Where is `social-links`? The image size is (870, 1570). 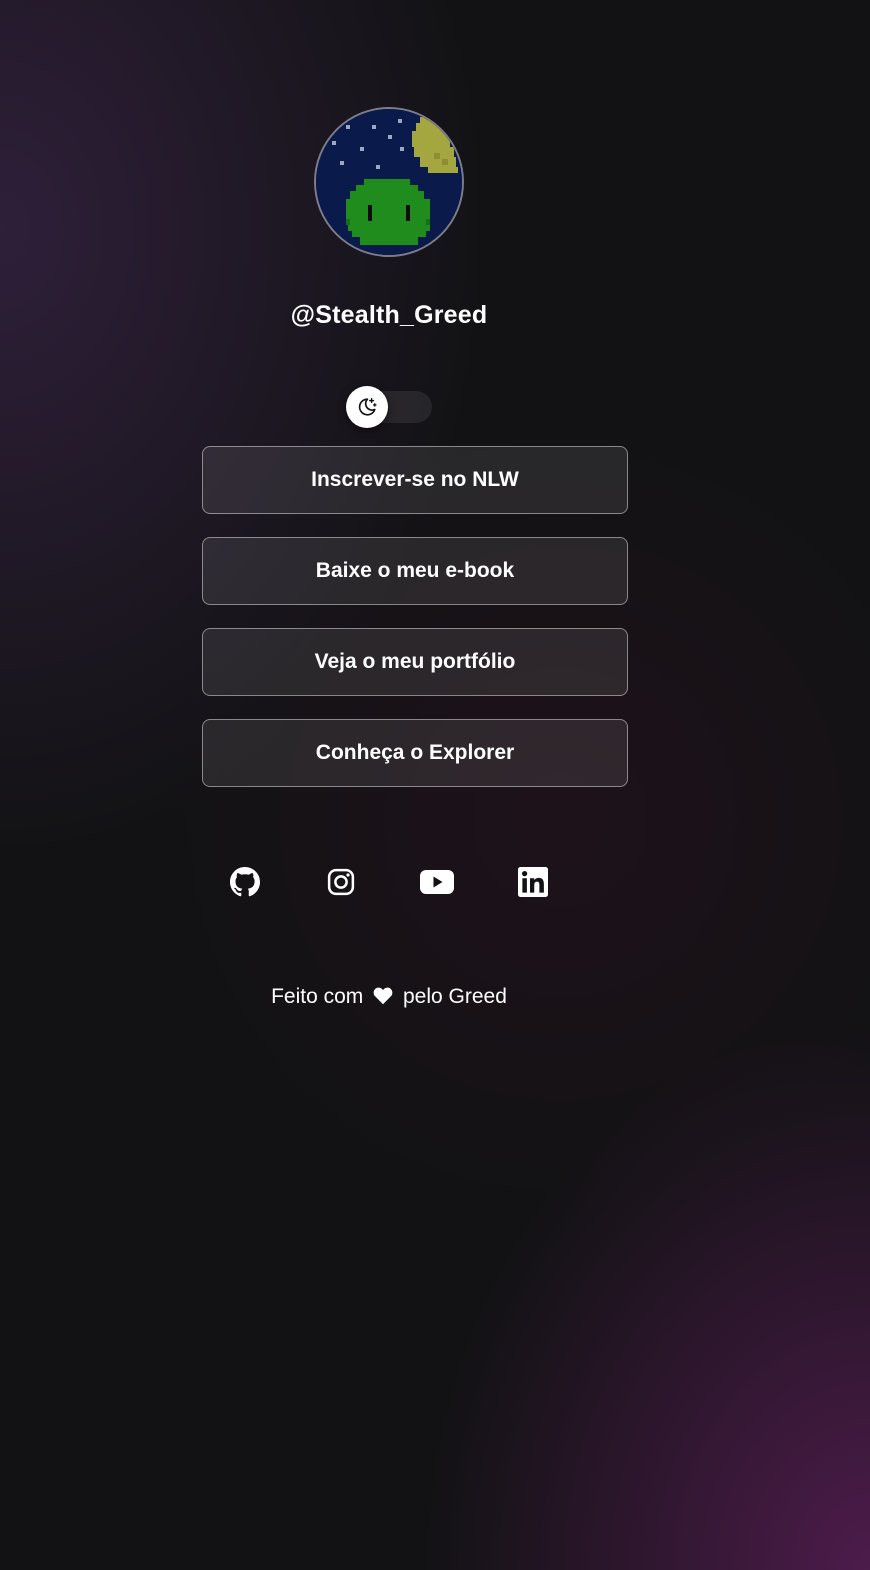 social-links is located at coordinates (414, 882).